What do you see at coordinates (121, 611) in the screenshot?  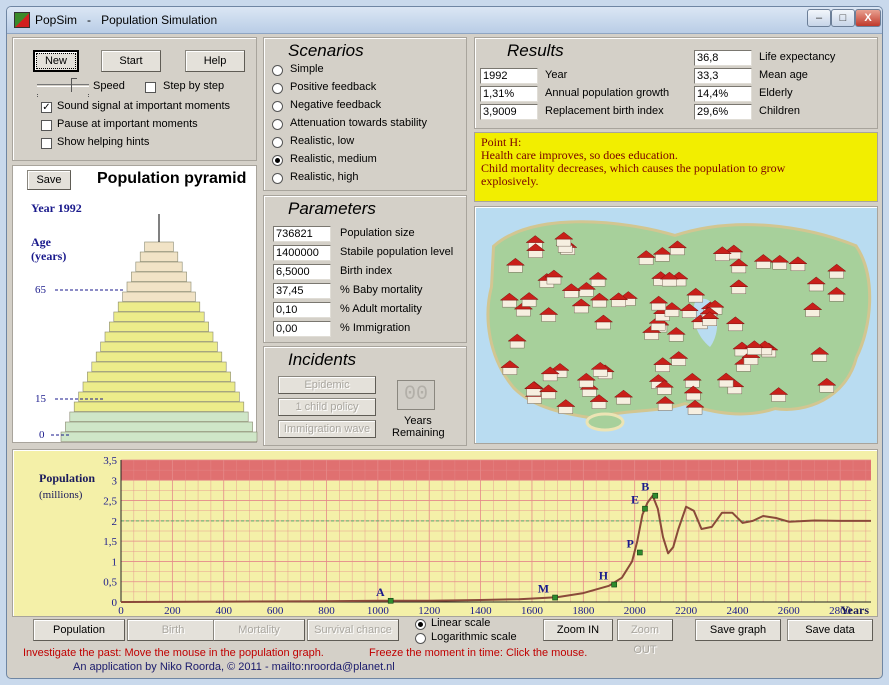 I see `x-tick-label: 0` at bounding box center [121, 611].